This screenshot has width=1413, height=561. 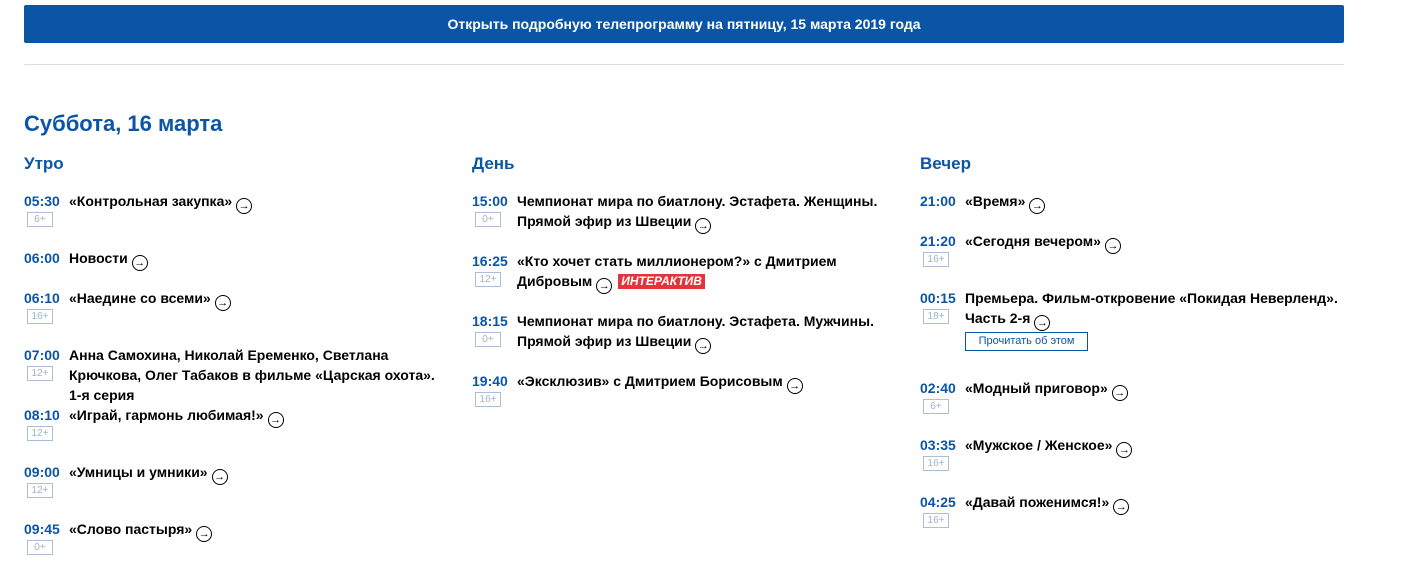 I want to click on program-title: «Умницы и умники» →, so click(x=259, y=473).